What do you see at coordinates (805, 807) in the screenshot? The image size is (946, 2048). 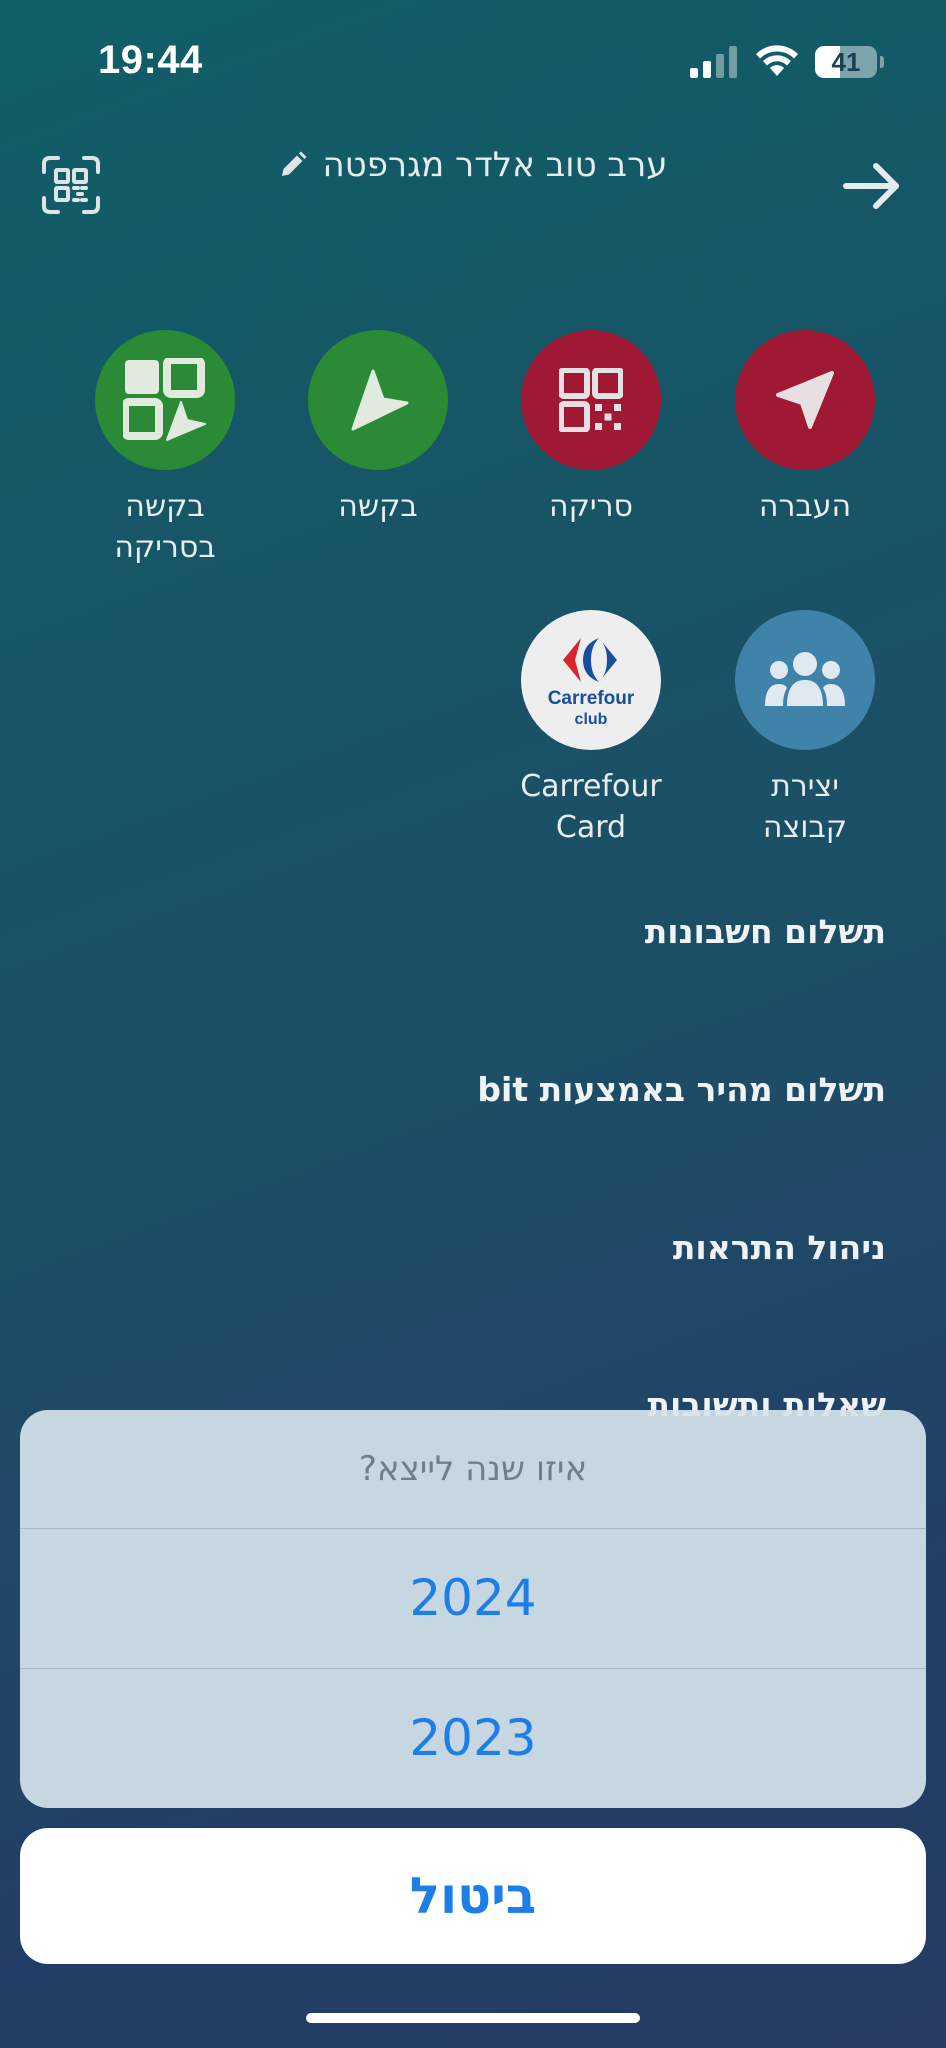 I see `create-group-label: יצירת קבוצה` at bounding box center [805, 807].